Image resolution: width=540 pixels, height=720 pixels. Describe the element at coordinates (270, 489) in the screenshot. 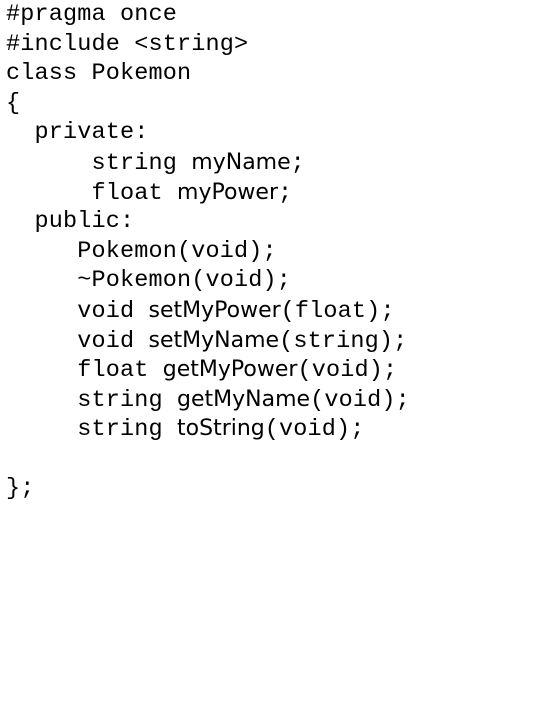

I see `code-line: };` at that location.